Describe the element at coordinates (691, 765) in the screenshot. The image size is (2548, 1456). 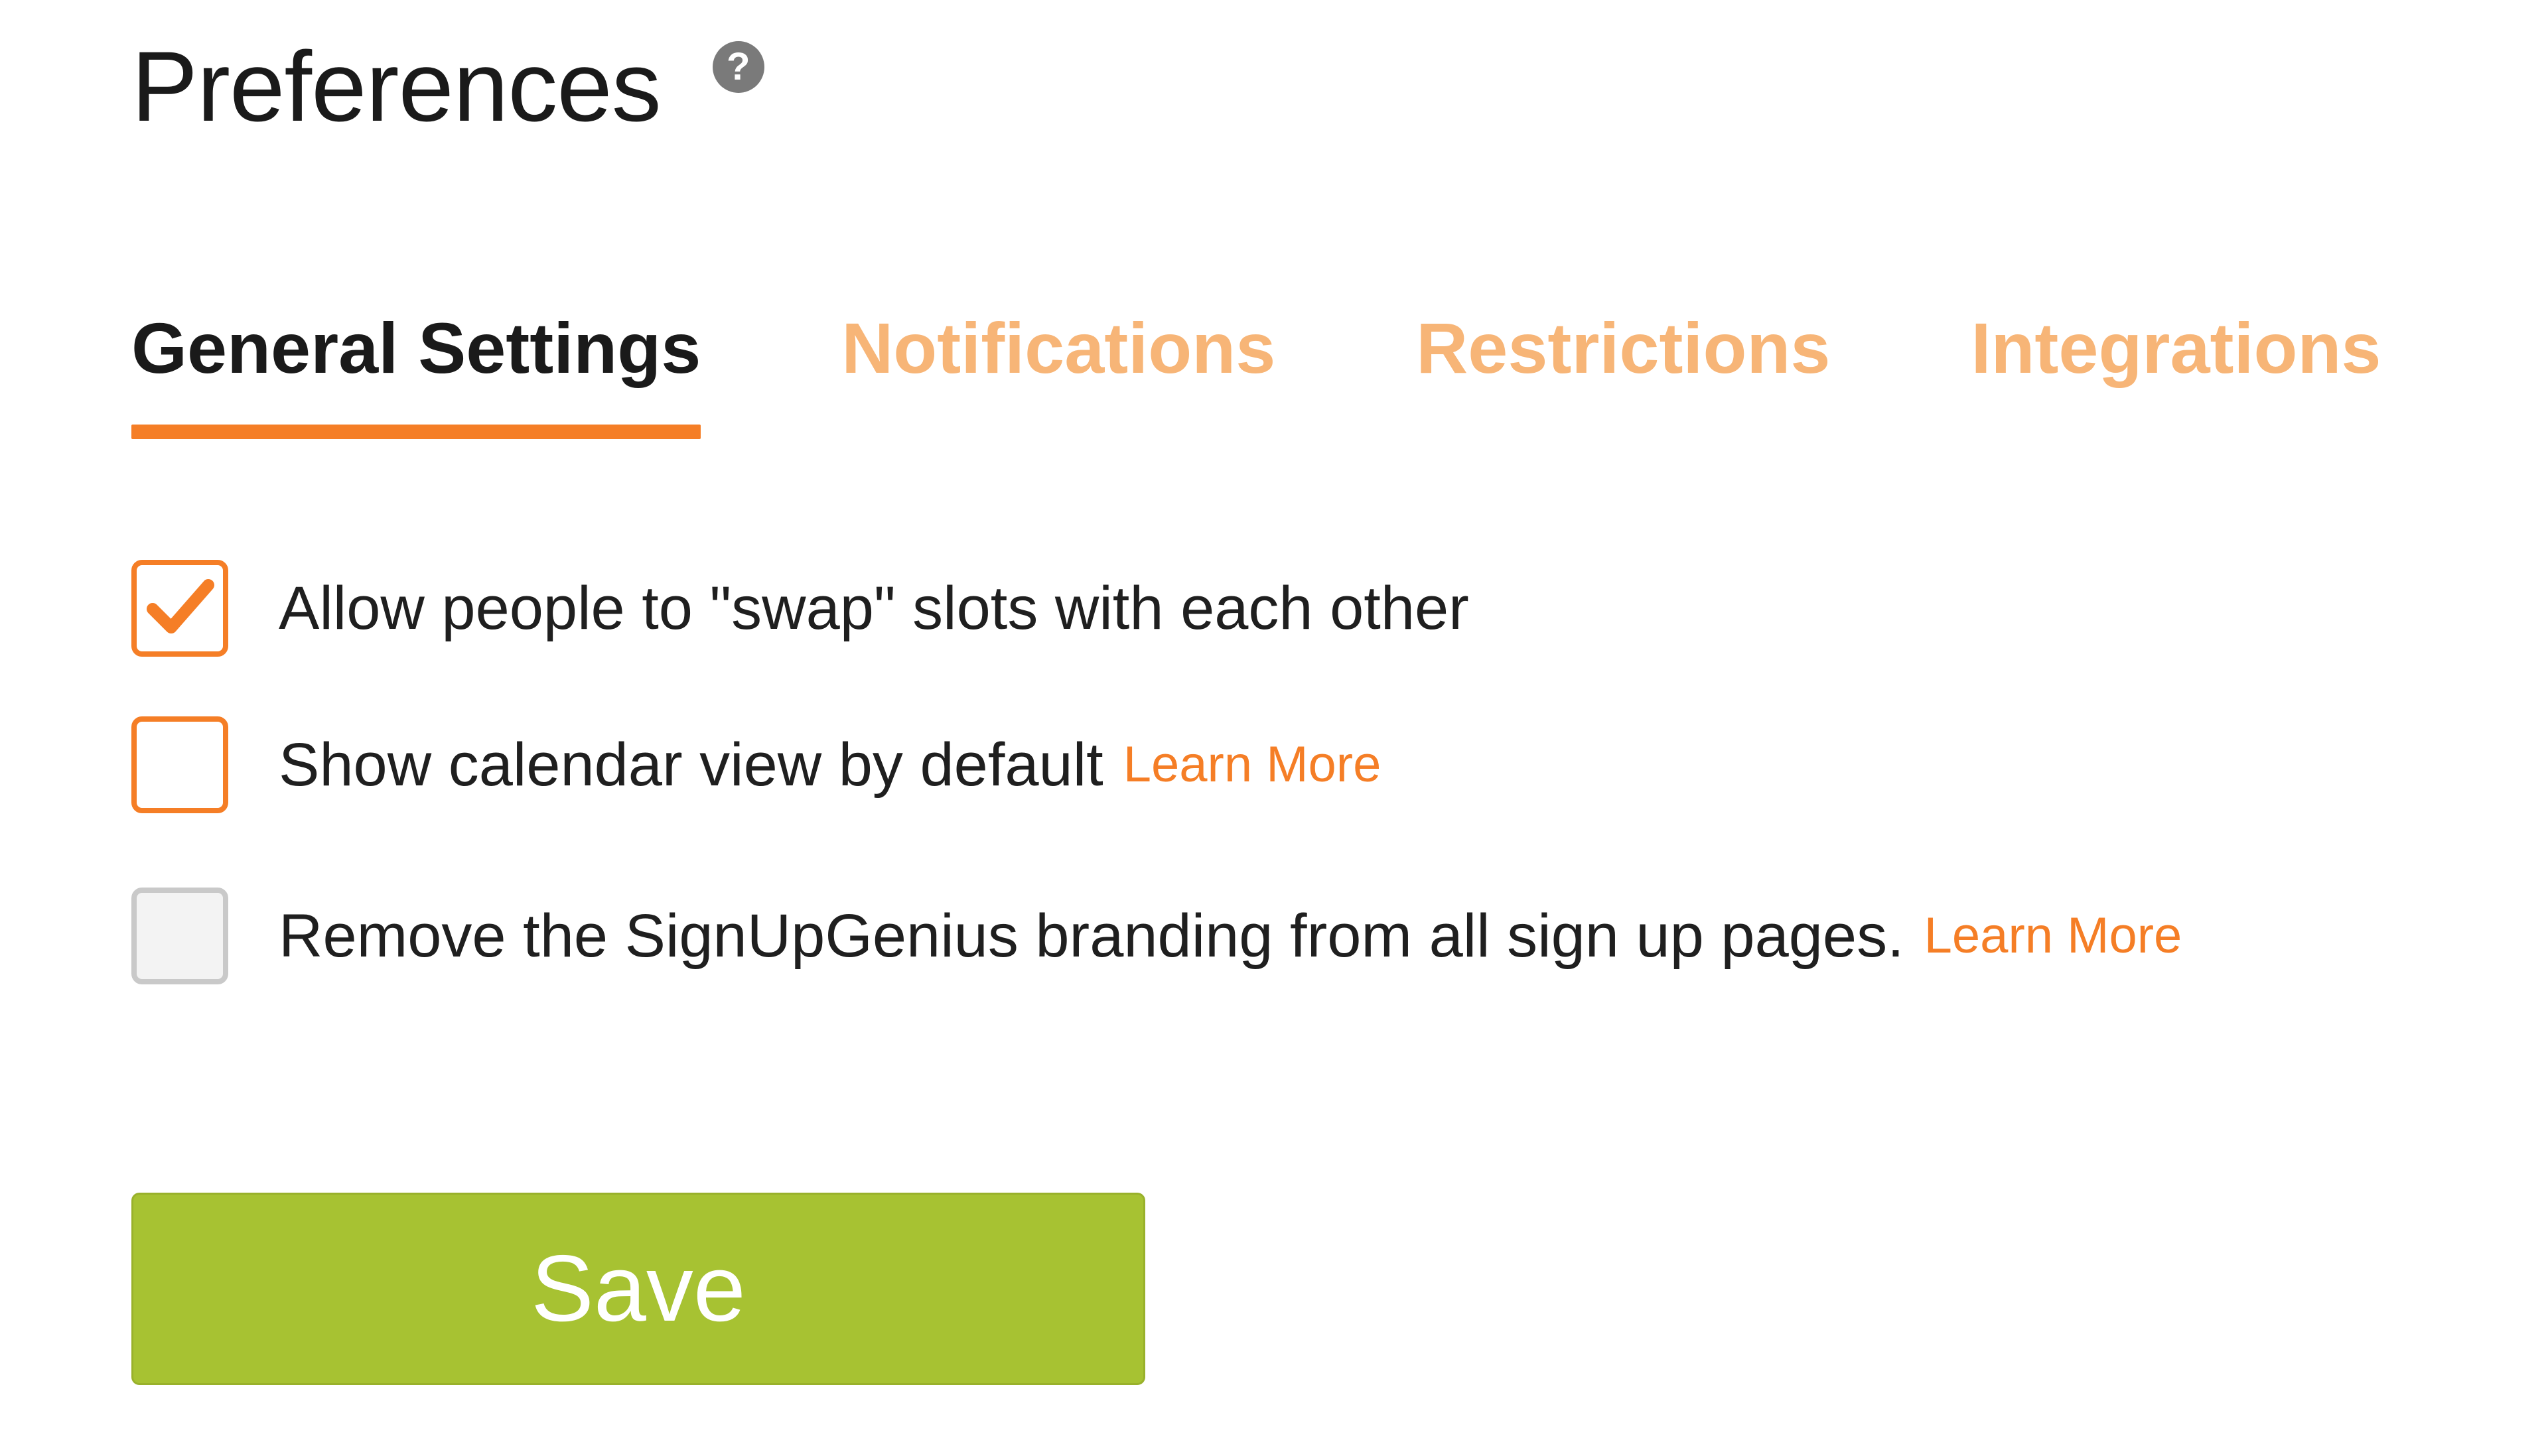
I see `calendar-view-label: Show calendar view by default` at that location.